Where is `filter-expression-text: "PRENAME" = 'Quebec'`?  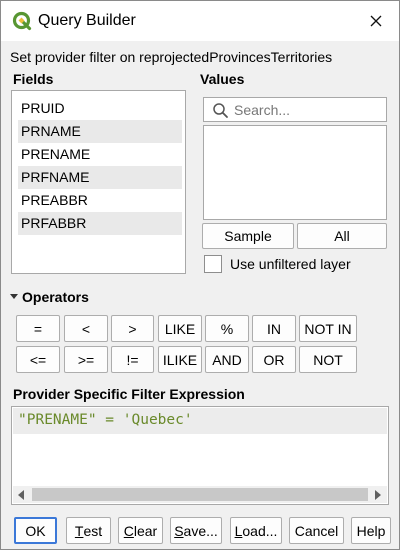 filter-expression-text: "PRENAME" = 'Quebec' is located at coordinates (105, 420).